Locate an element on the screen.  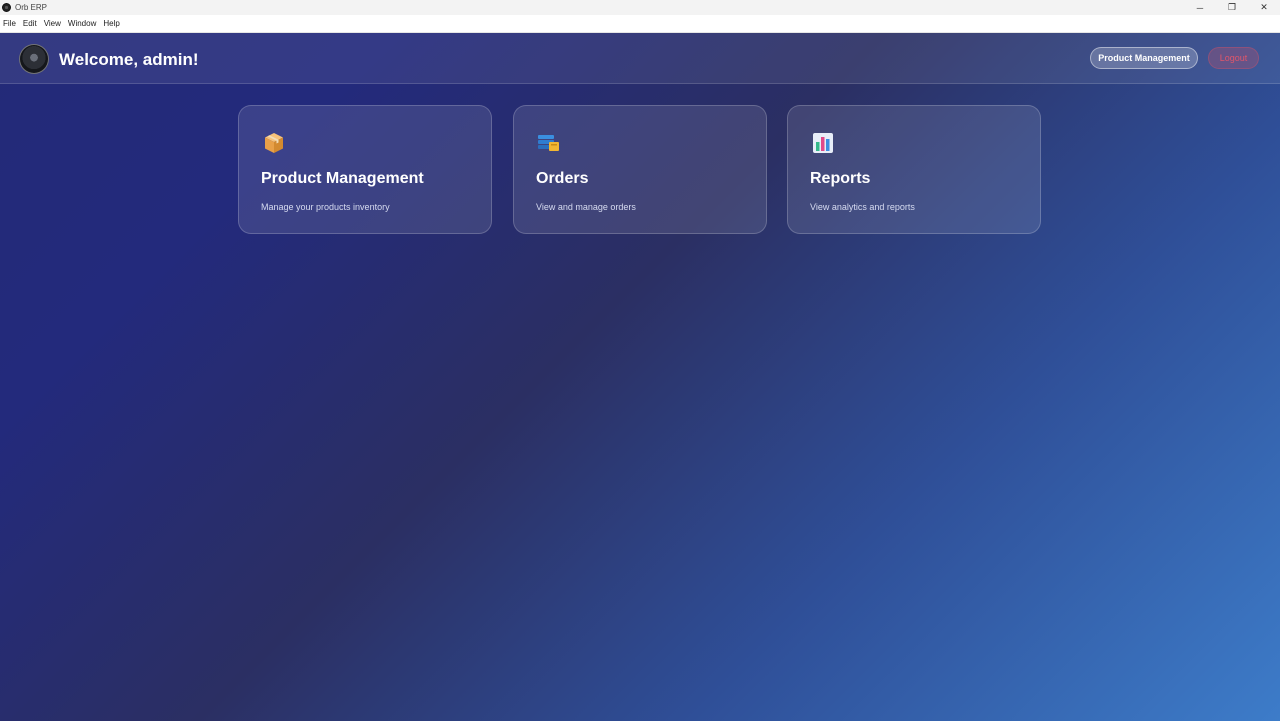
product-management-button: Product Management is located at coordinates (1144, 58).